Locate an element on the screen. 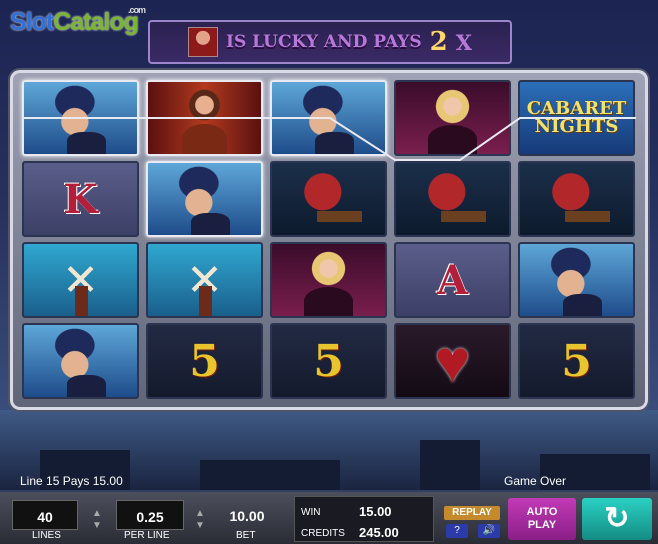 The height and width of the screenshot is (544, 658). symbol-card-a: A is located at coordinates (452, 280).